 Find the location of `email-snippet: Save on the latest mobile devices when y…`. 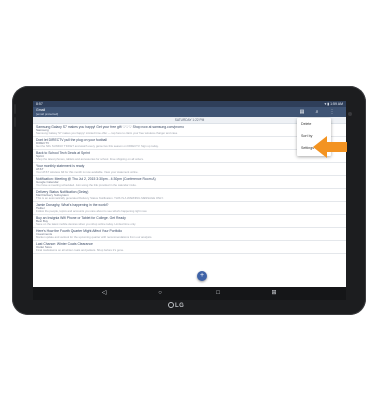

email-snippet: Save on the latest mobile devices when y… is located at coordinates (86, 224).